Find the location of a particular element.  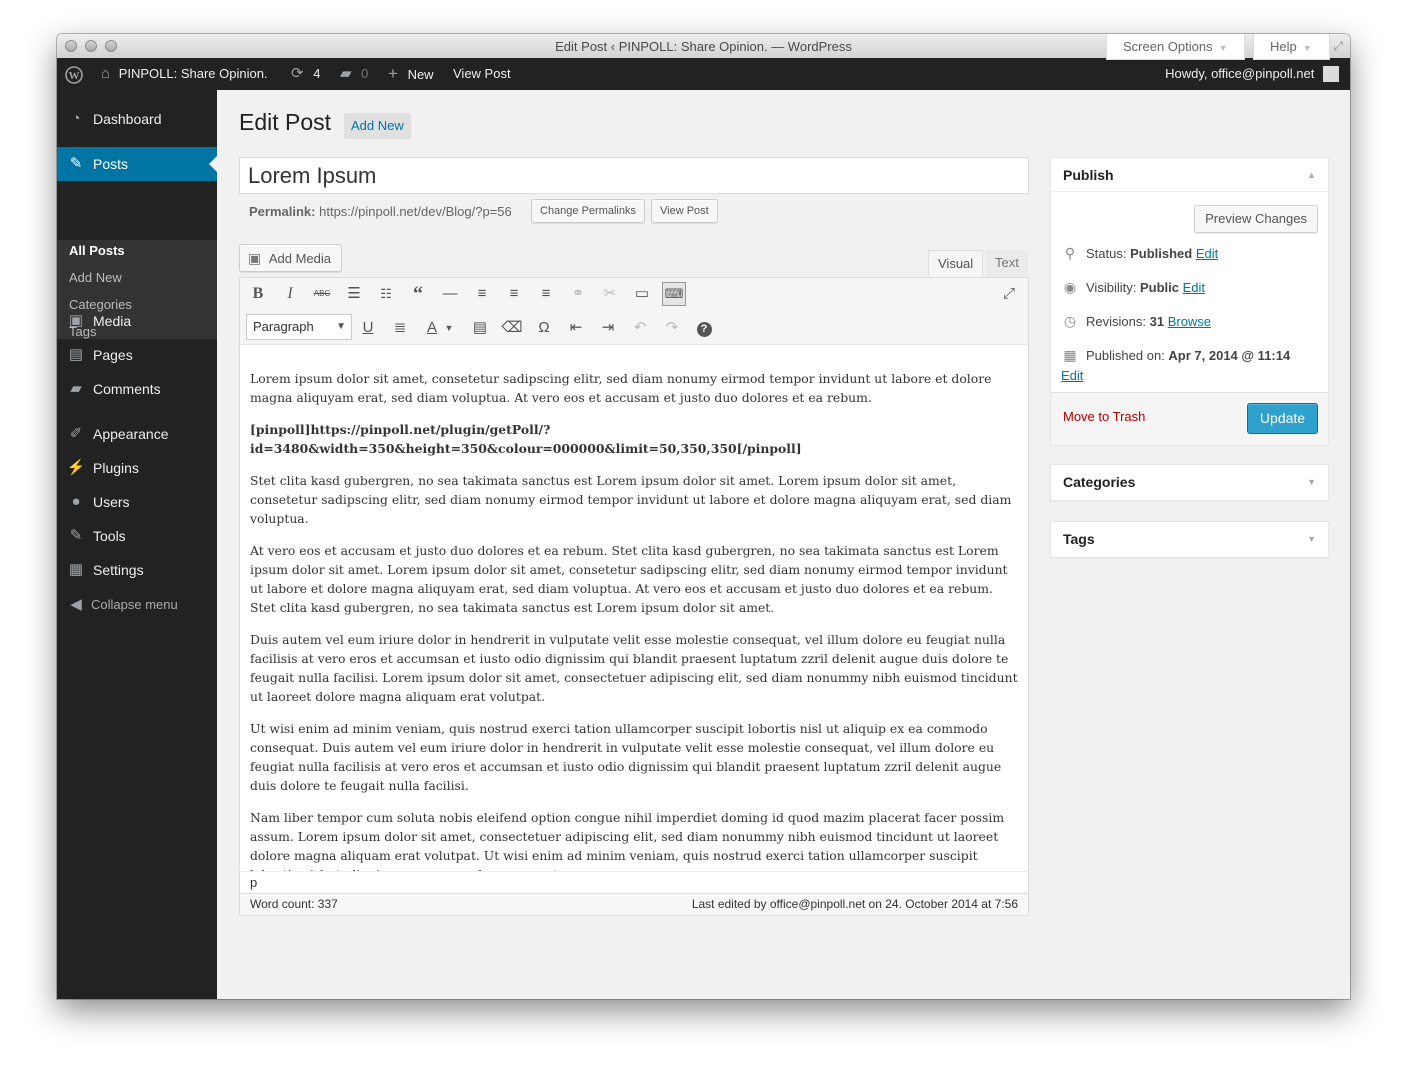

add-new-post-button: Add New is located at coordinates (377, 126).